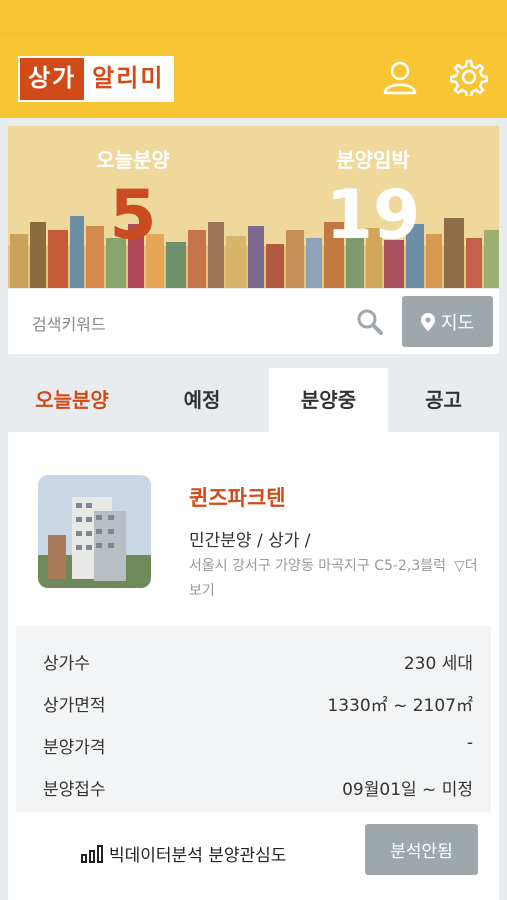 Image resolution: width=507 pixels, height=900 pixels. What do you see at coordinates (469, 78) in the screenshot?
I see `gear-icon` at bounding box center [469, 78].